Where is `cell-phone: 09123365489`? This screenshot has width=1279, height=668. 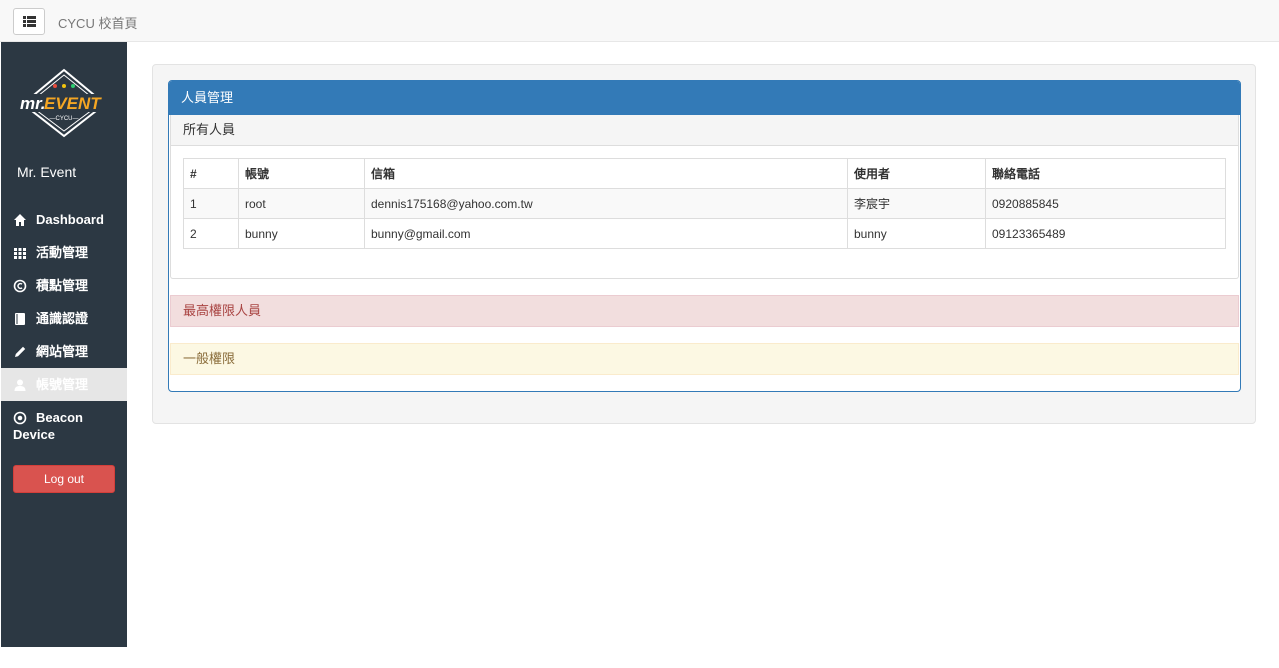
cell-phone: 09123365489 is located at coordinates (1105, 233).